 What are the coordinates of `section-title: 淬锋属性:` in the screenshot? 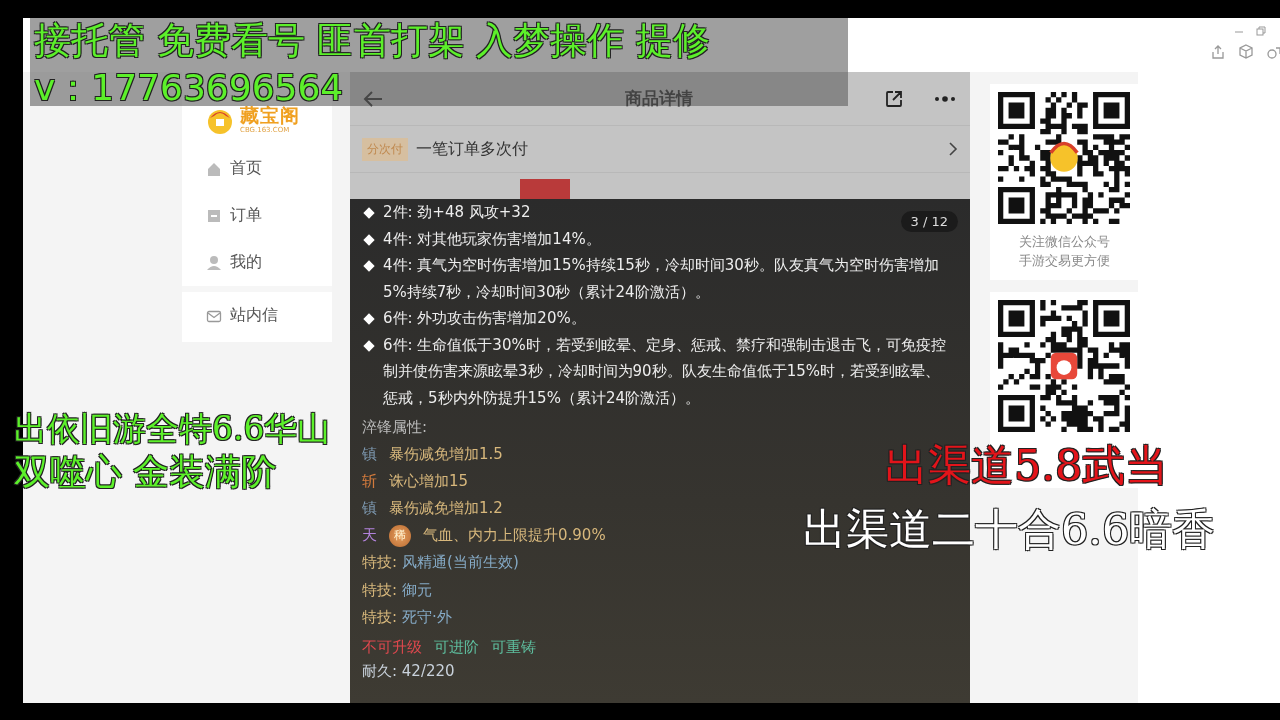 It's located at (395, 427).